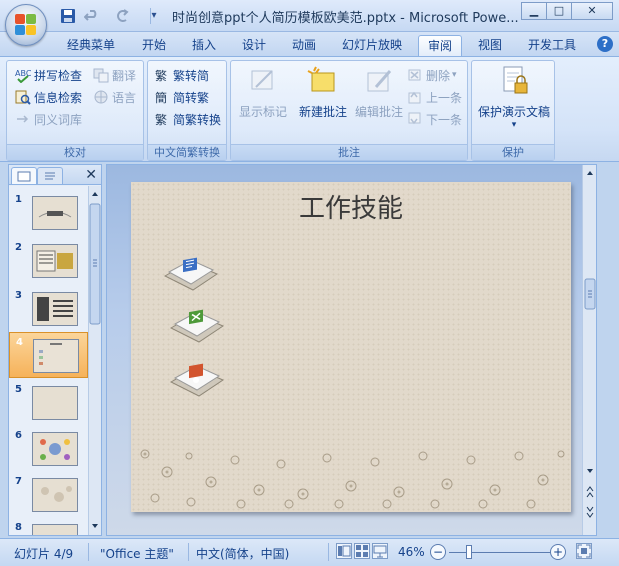 This screenshot has width=619, height=566. Describe the element at coordinates (513, 152) in the screenshot. I see `group-protect-label: 保护` at that location.